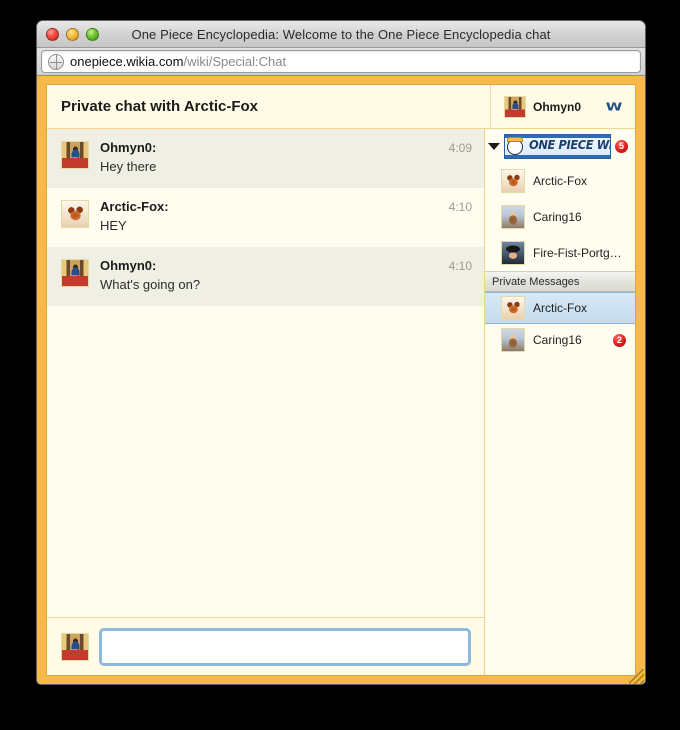 The image size is (680, 730). I want to click on urlbar-container: onepiece.wikia.com/wiki/Special:Chat, so click(341, 62).